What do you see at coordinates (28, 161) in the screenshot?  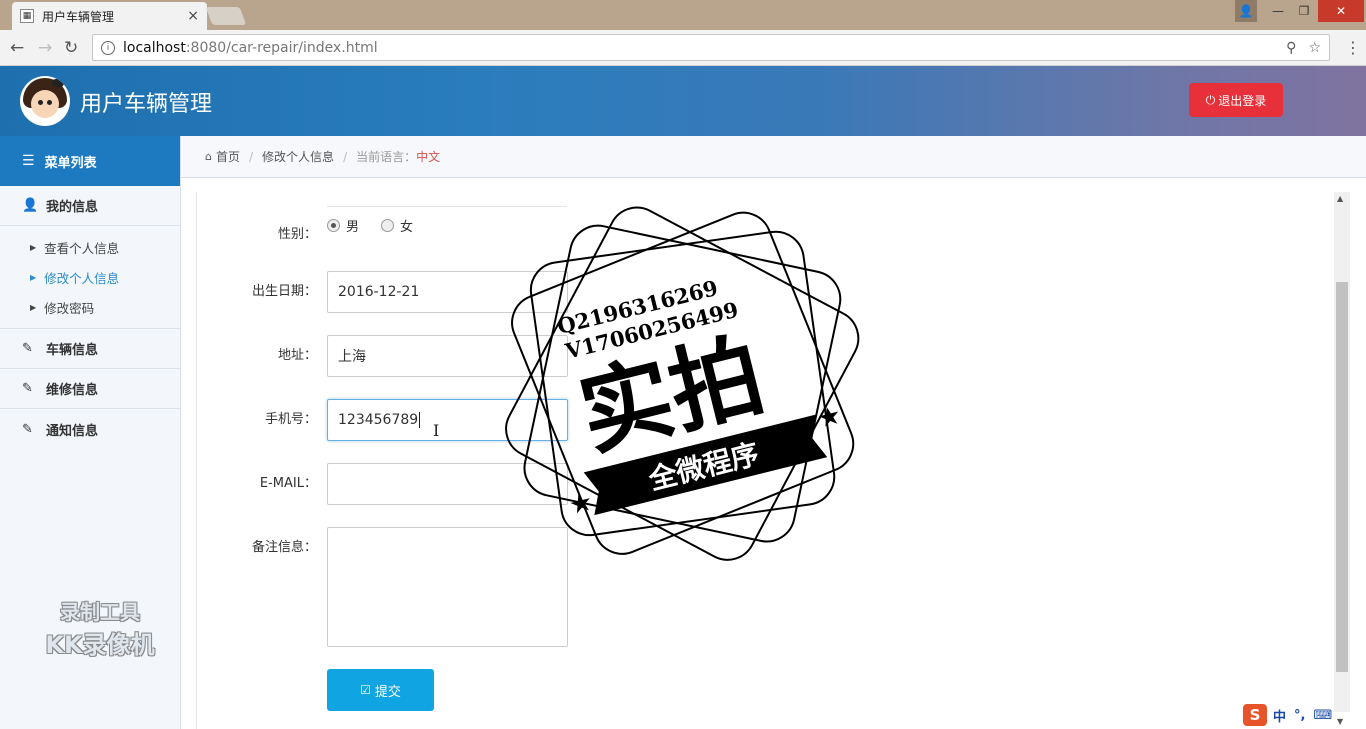 I see `list-icon: ☰` at bounding box center [28, 161].